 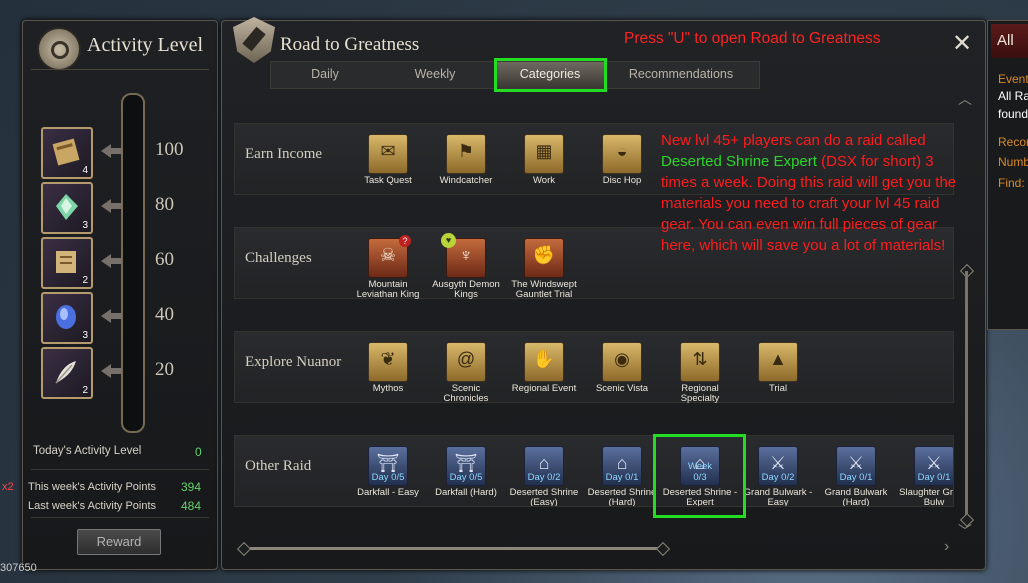 What do you see at coordinates (965, 99) in the screenshot?
I see `scroll-up-icon: ︿` at bounding box center [965, 99].